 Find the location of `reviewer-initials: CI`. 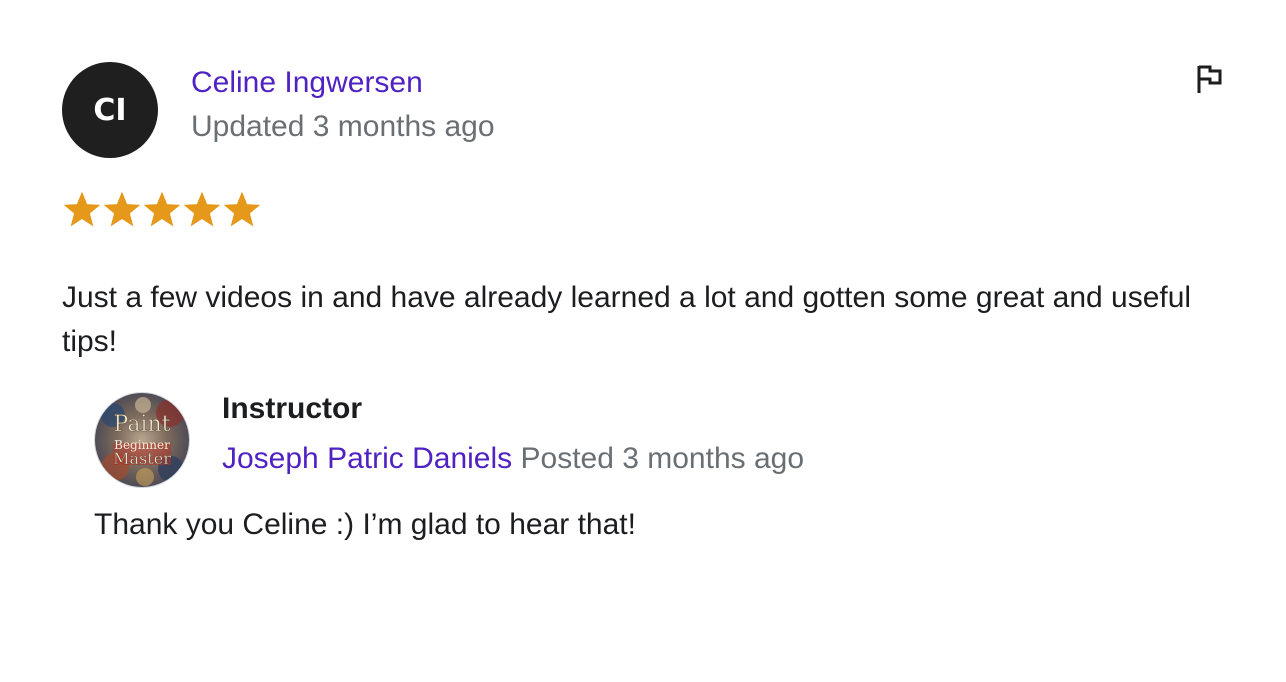

reviewer-initials: CI is located at coordinates (110, 110).